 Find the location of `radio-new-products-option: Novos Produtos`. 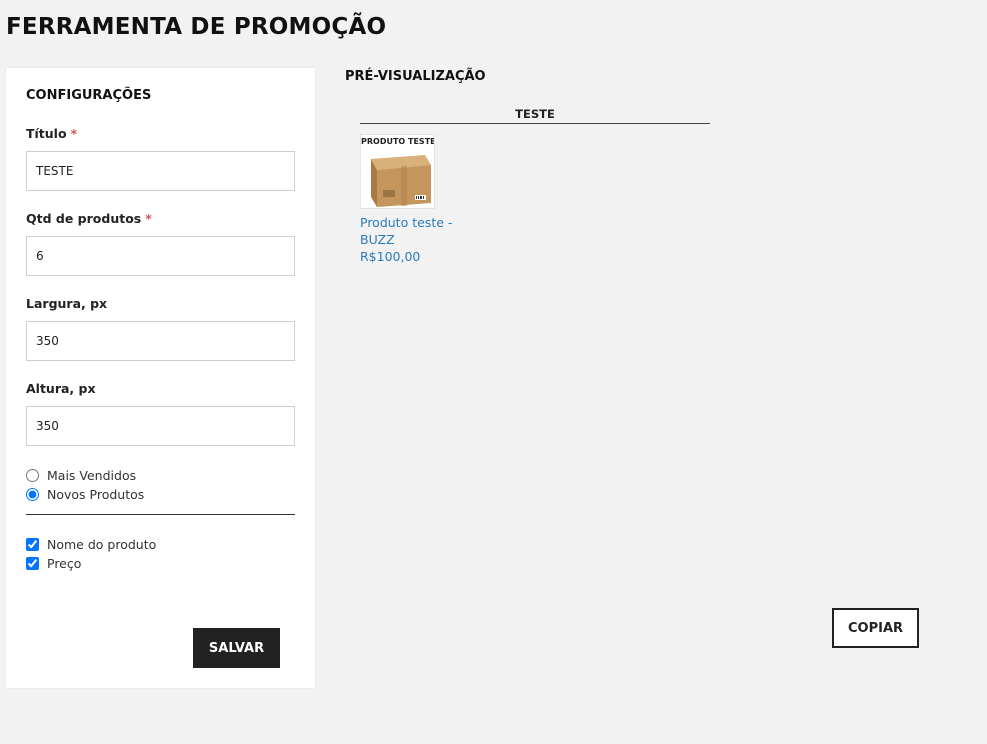

radio-new-products-option: Novos Produtos is located at coordinates (85, 494).